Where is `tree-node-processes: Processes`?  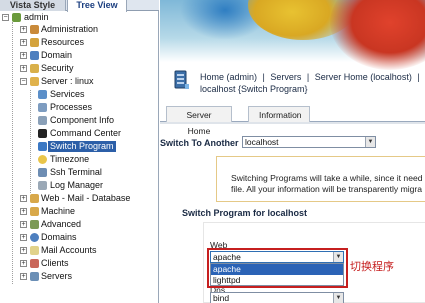
tree-node-processes: Processes is located at coordinates (79, 107).